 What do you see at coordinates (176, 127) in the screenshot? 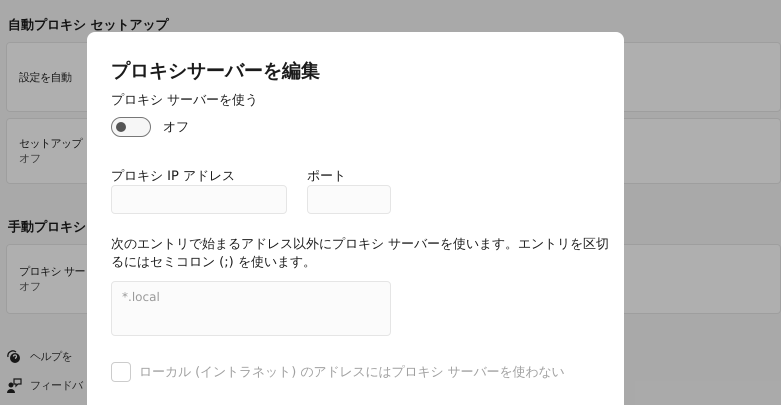
I see `toggle-state: オフ` at bounding box center [176, 127].